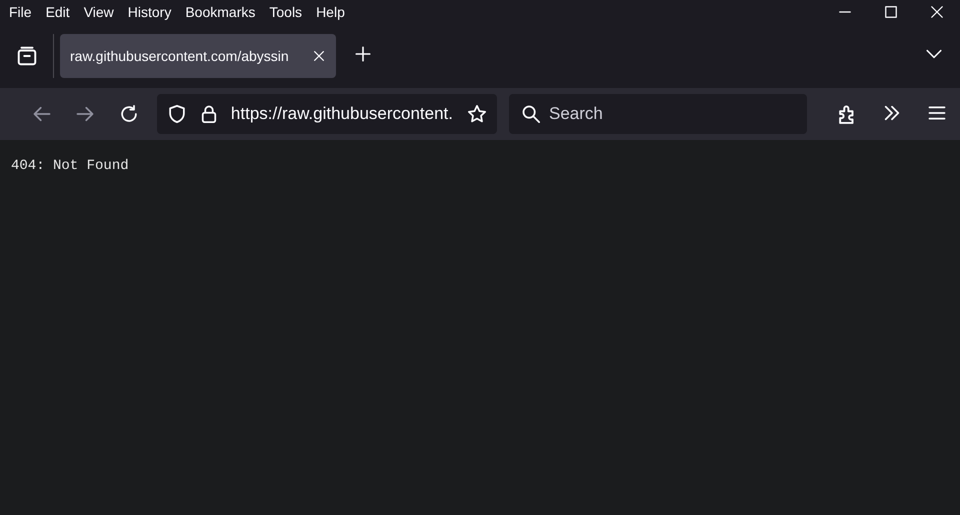 The image size is (960, 515). What do you see at coordinates (476, 114) in the screenshot?
I see `star-icon` at bounding box center [476, 114].